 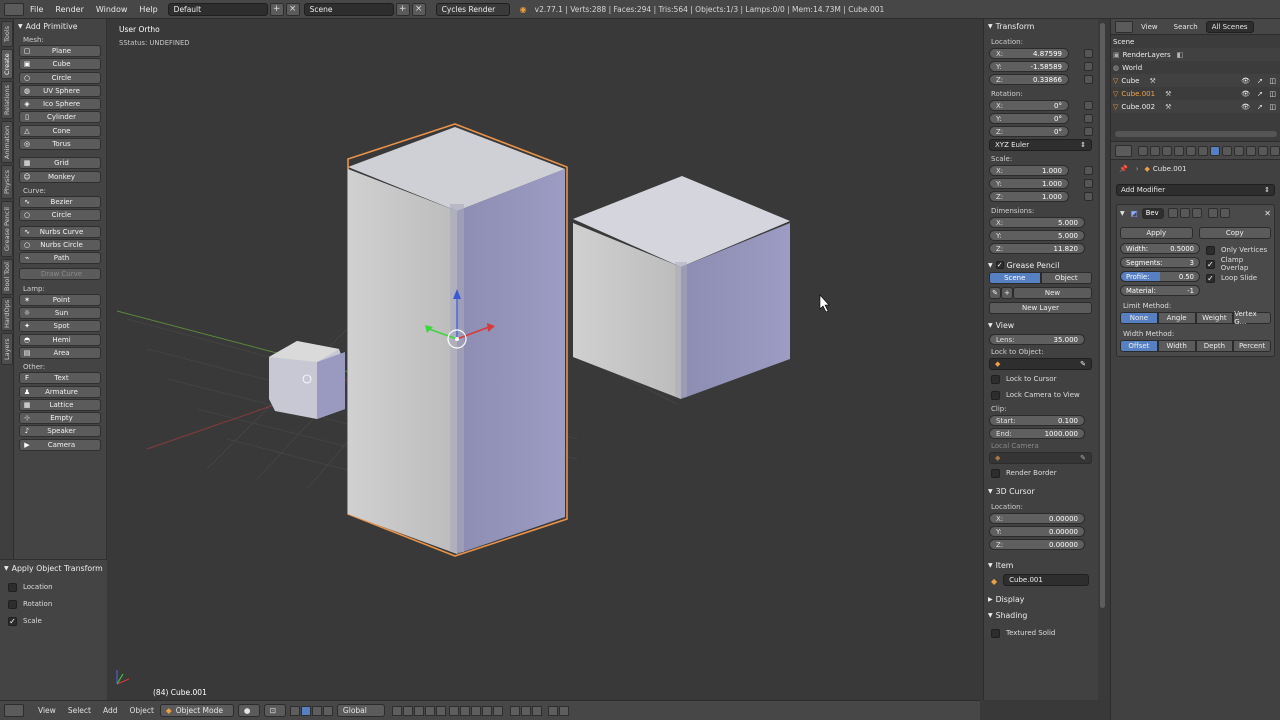 What do you see at coordinates (1234, 233) in the screenshot?
I see `copy-button: Copy` at bounding box center [1234, 233].